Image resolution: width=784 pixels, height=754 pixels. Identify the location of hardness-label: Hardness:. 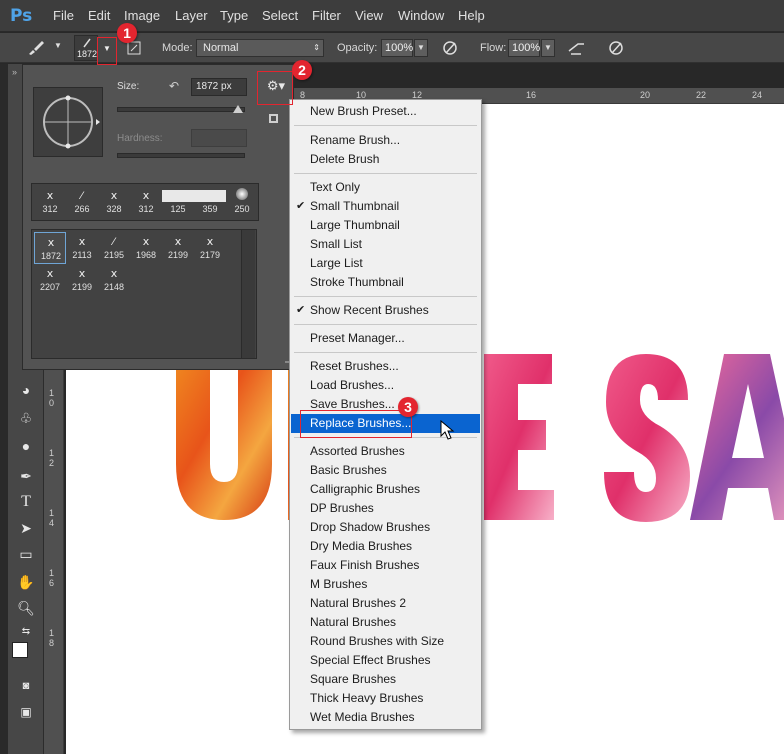
(140, 138).